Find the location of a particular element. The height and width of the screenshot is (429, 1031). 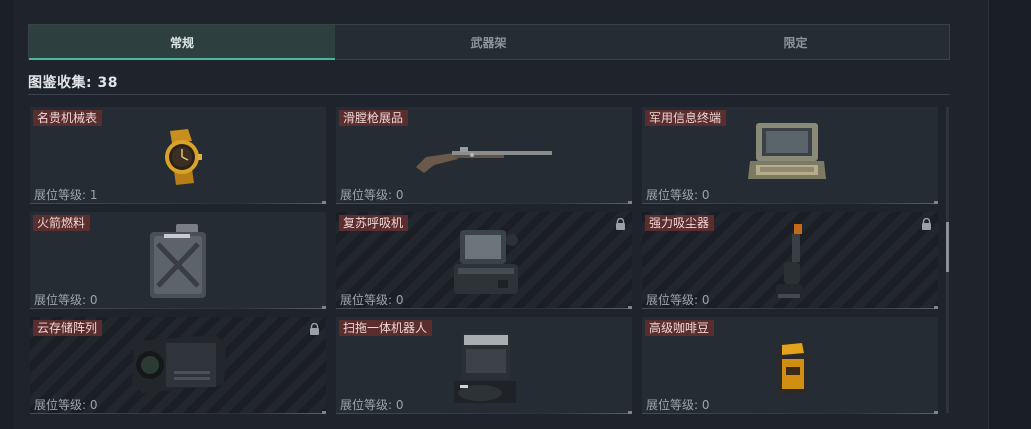

robot-vacuum-dock-icon is located at coordinates (485, 368).